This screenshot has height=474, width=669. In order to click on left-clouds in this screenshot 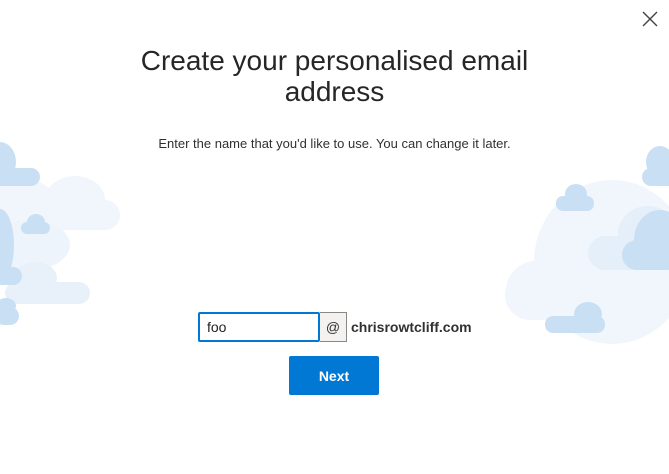, I will do `click(60, 233)`.